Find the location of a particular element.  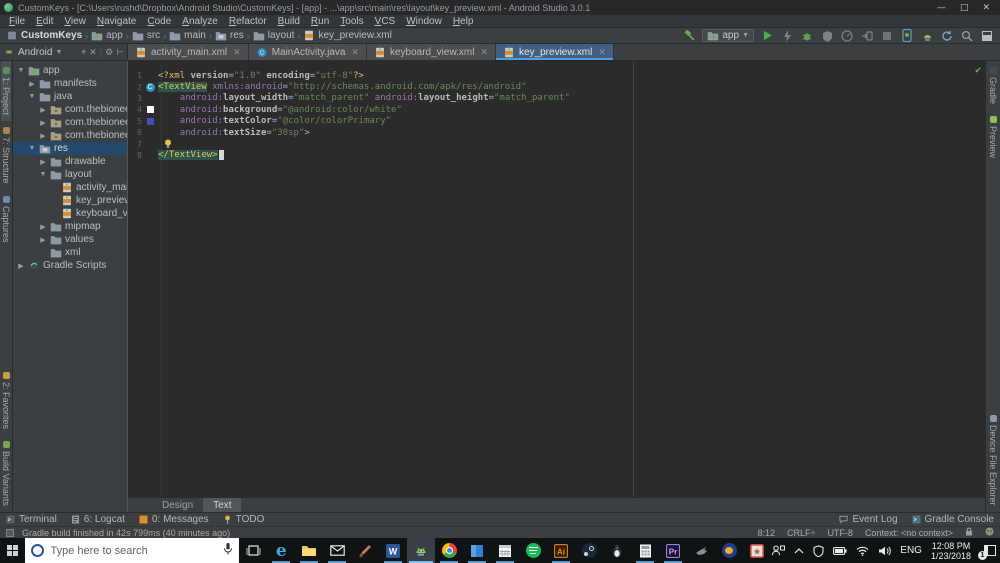

project-view-selector: Android is located at coordinates (35, 52).